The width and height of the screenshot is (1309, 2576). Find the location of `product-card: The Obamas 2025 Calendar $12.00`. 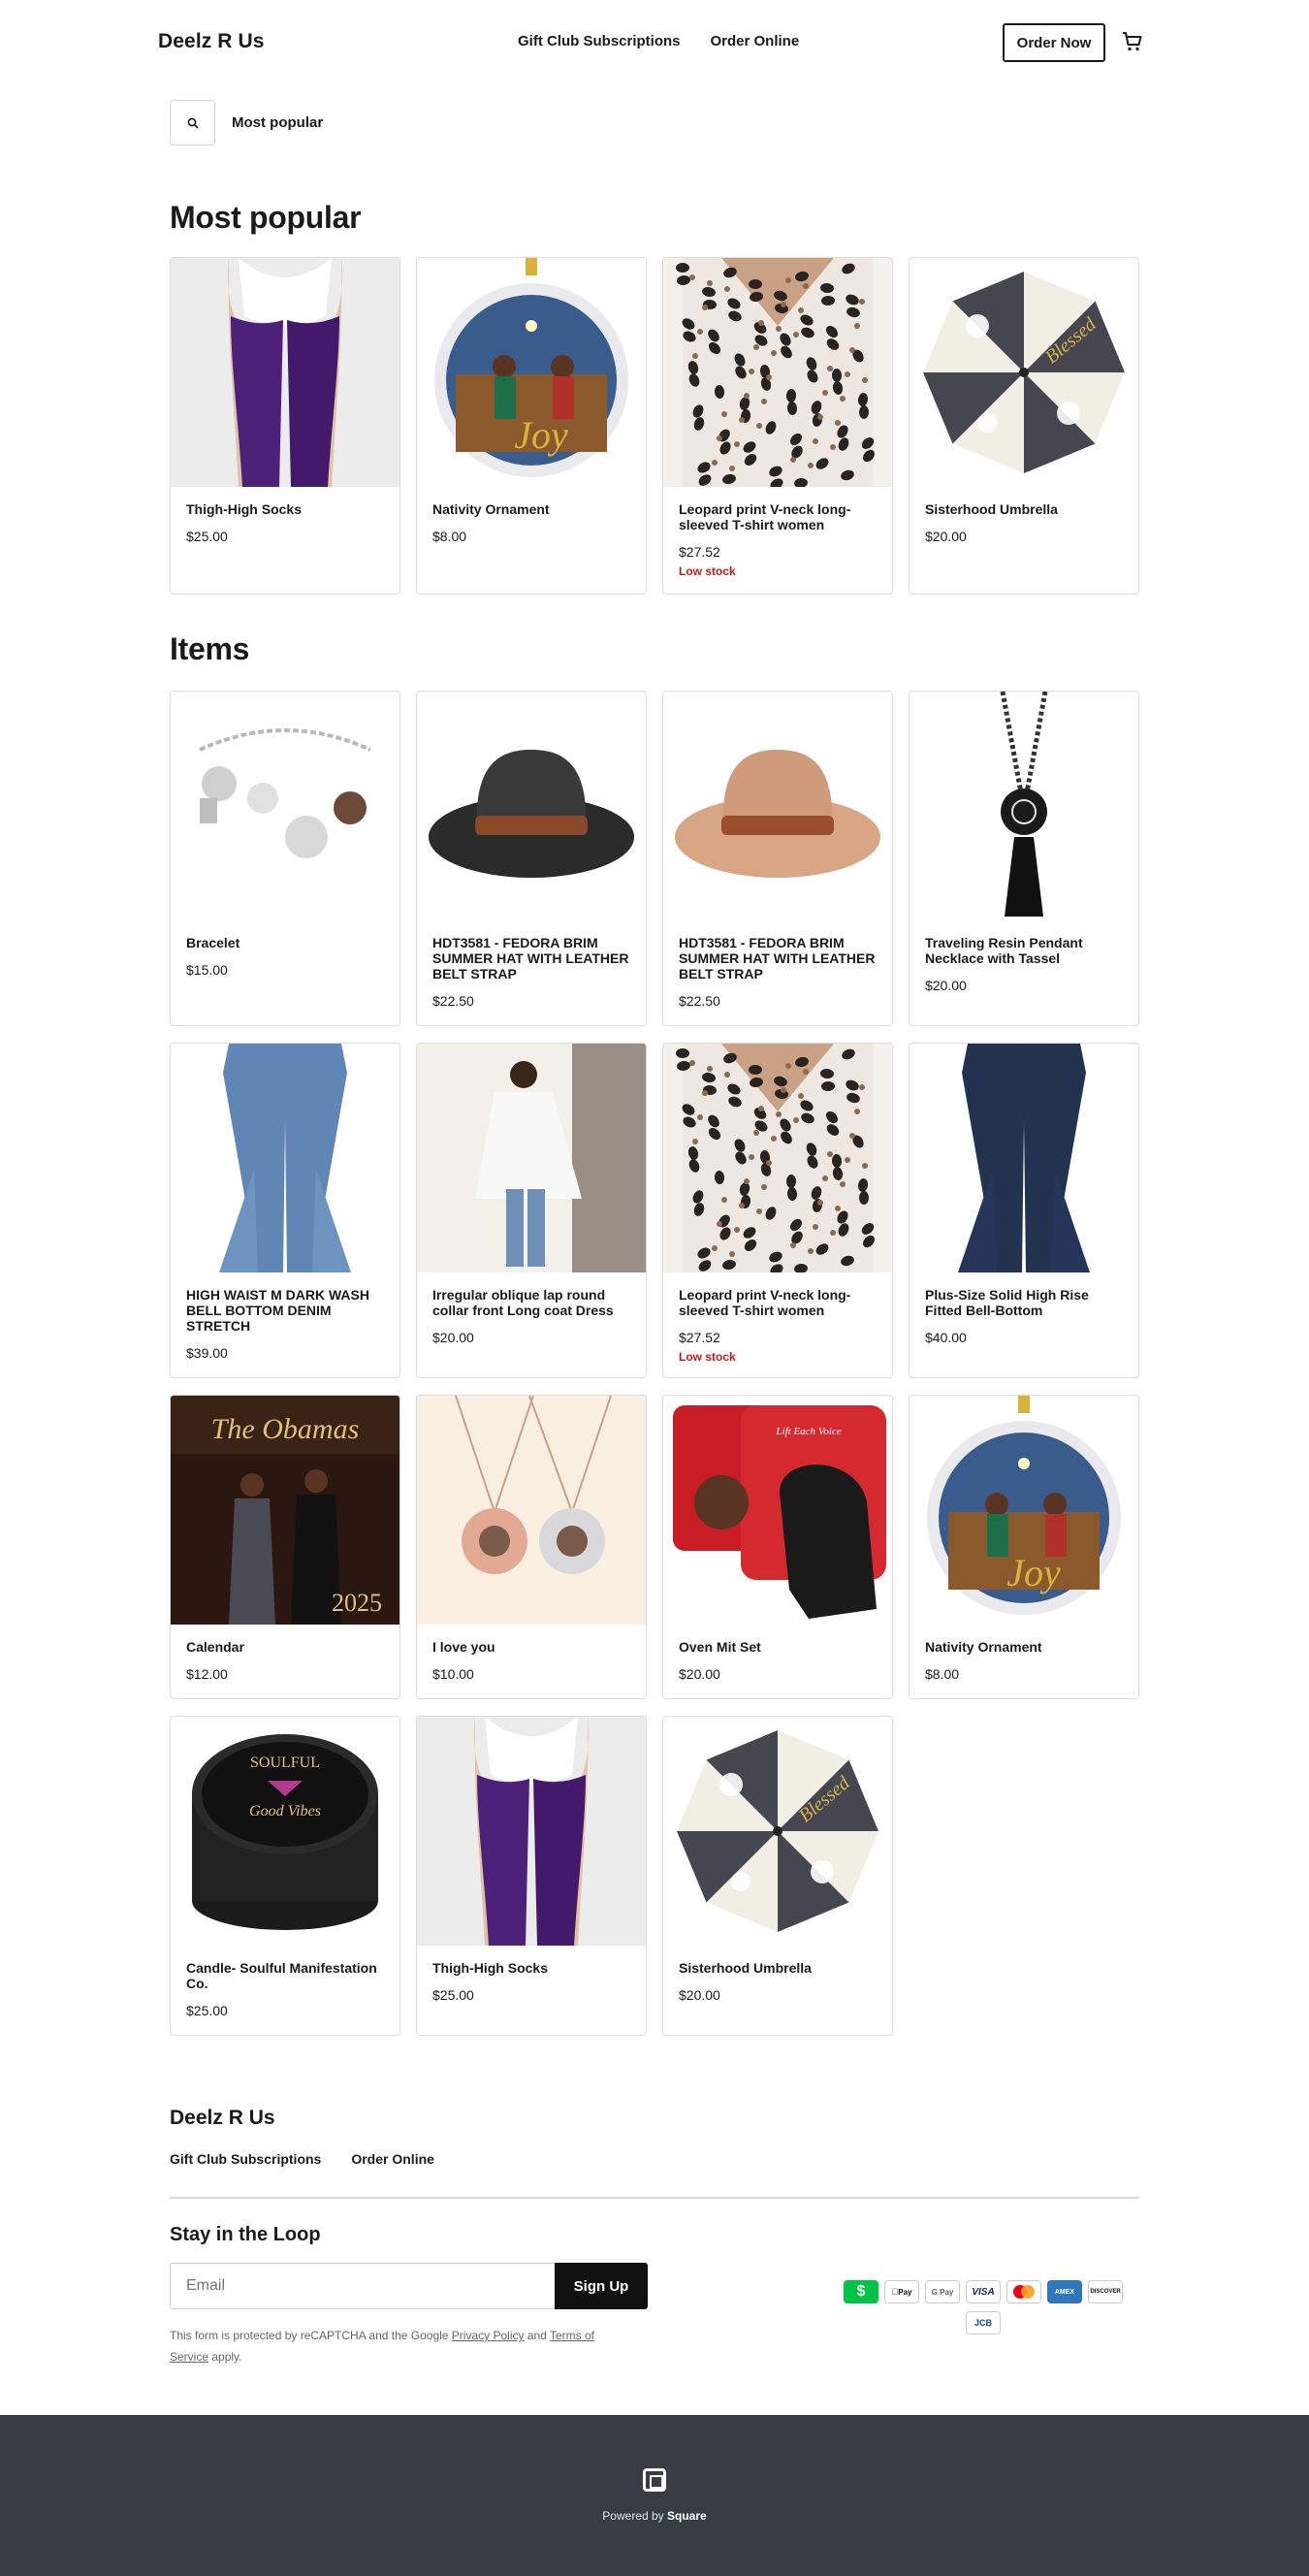

product-card: The Obamas 2025 Calendar $12.00 is located at coordinates (285, 1547).